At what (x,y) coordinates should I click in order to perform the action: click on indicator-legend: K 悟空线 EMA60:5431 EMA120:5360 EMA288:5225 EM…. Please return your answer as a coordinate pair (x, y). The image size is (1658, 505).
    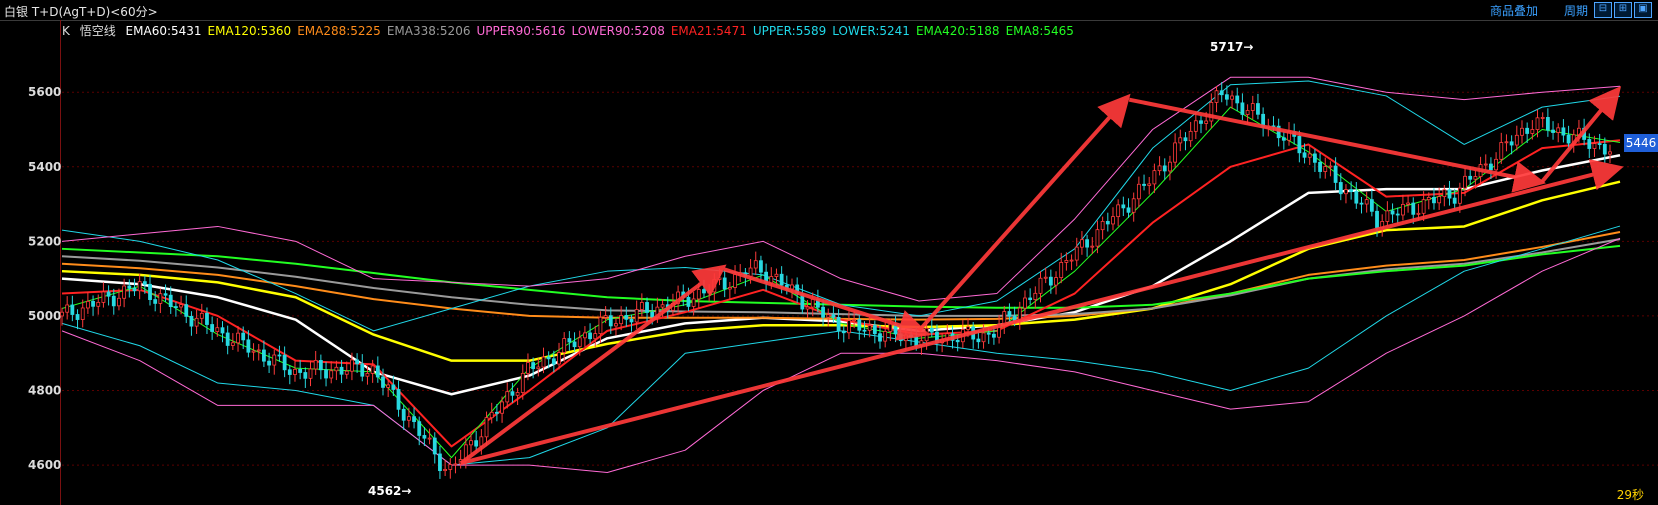
    Looking at the image, I should click on (574, 30).